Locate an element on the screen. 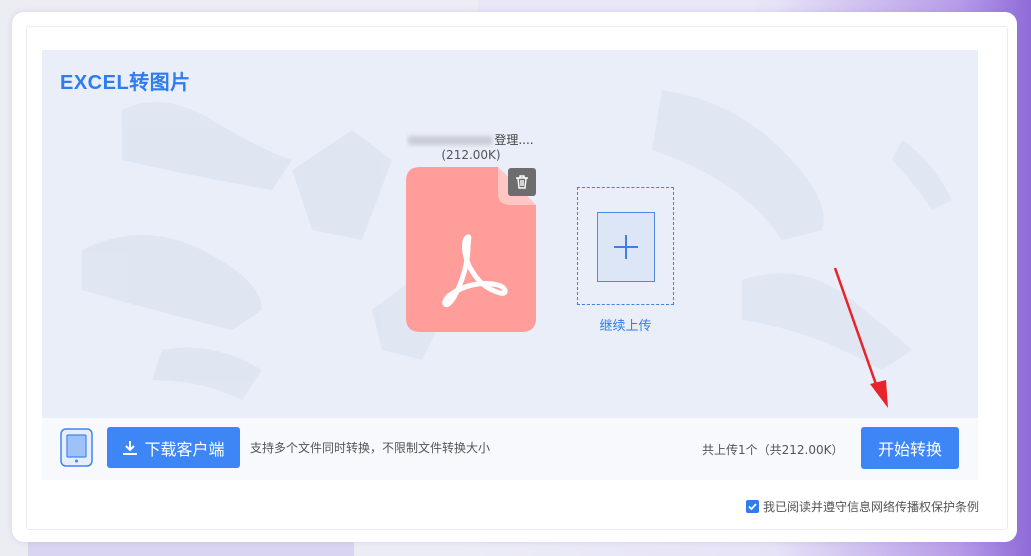  support-text: 支持多个文件同时转换，不限制文件转换大小 is located at coordinates (370, 448).